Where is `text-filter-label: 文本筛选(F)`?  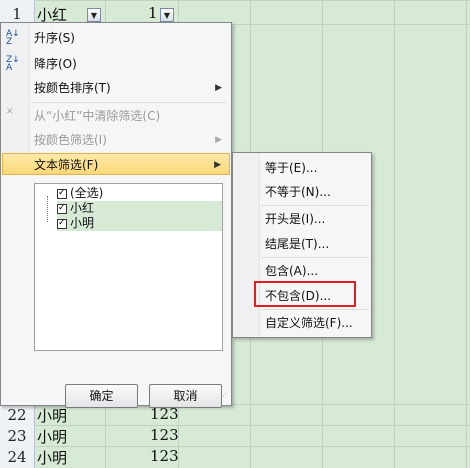 text-filter-label: 文本筛选(F) is located at coordinates (66, 165).